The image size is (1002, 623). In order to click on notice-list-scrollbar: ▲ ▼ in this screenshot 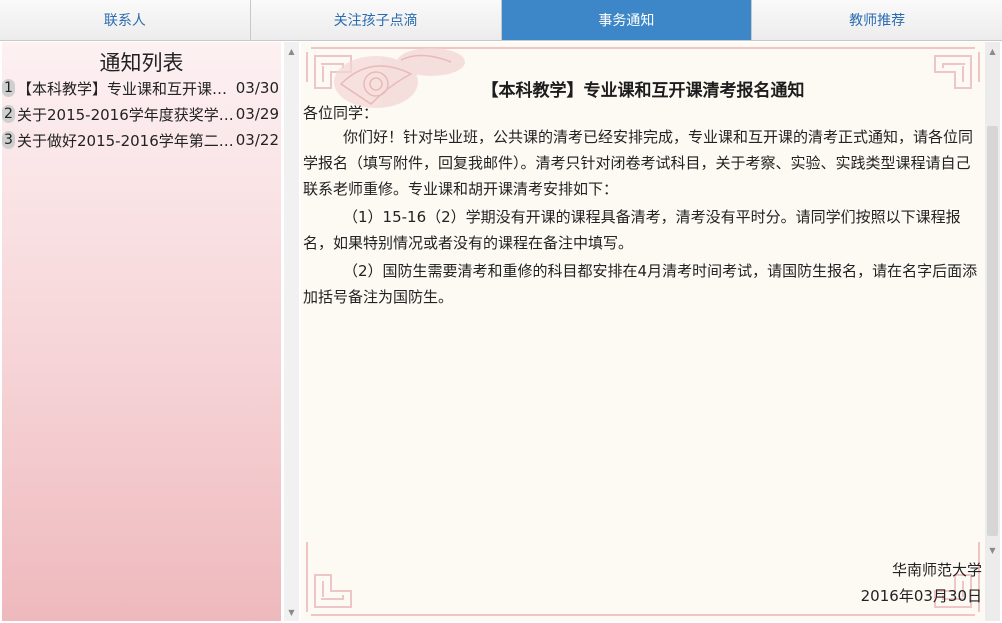, I will do `click(291, 331)`.